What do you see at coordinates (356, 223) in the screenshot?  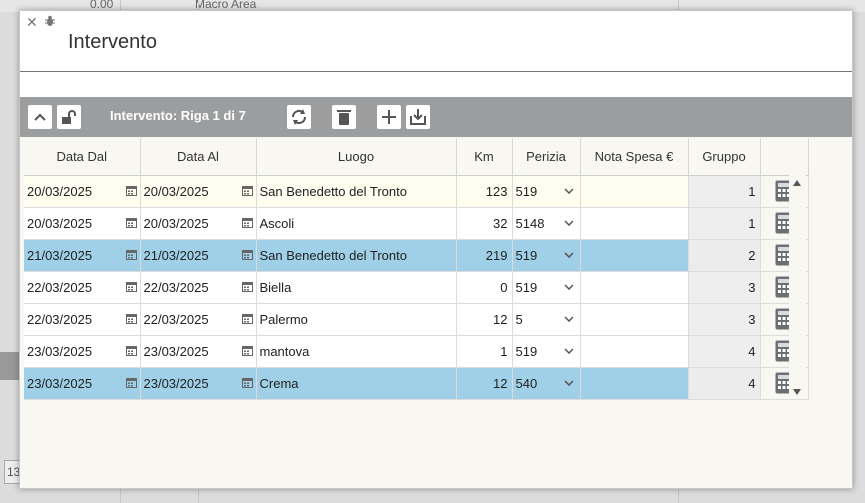 I see `cell-luogo: Ascoli` at bounding box center [356, 223].